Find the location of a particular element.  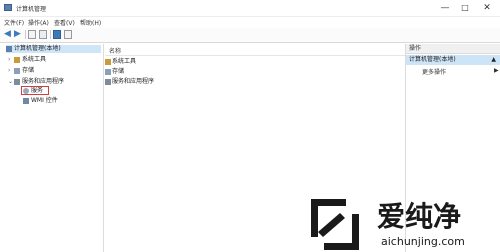

tree-item-wmi: WMI 控件 is located at coordinates (40, 101).